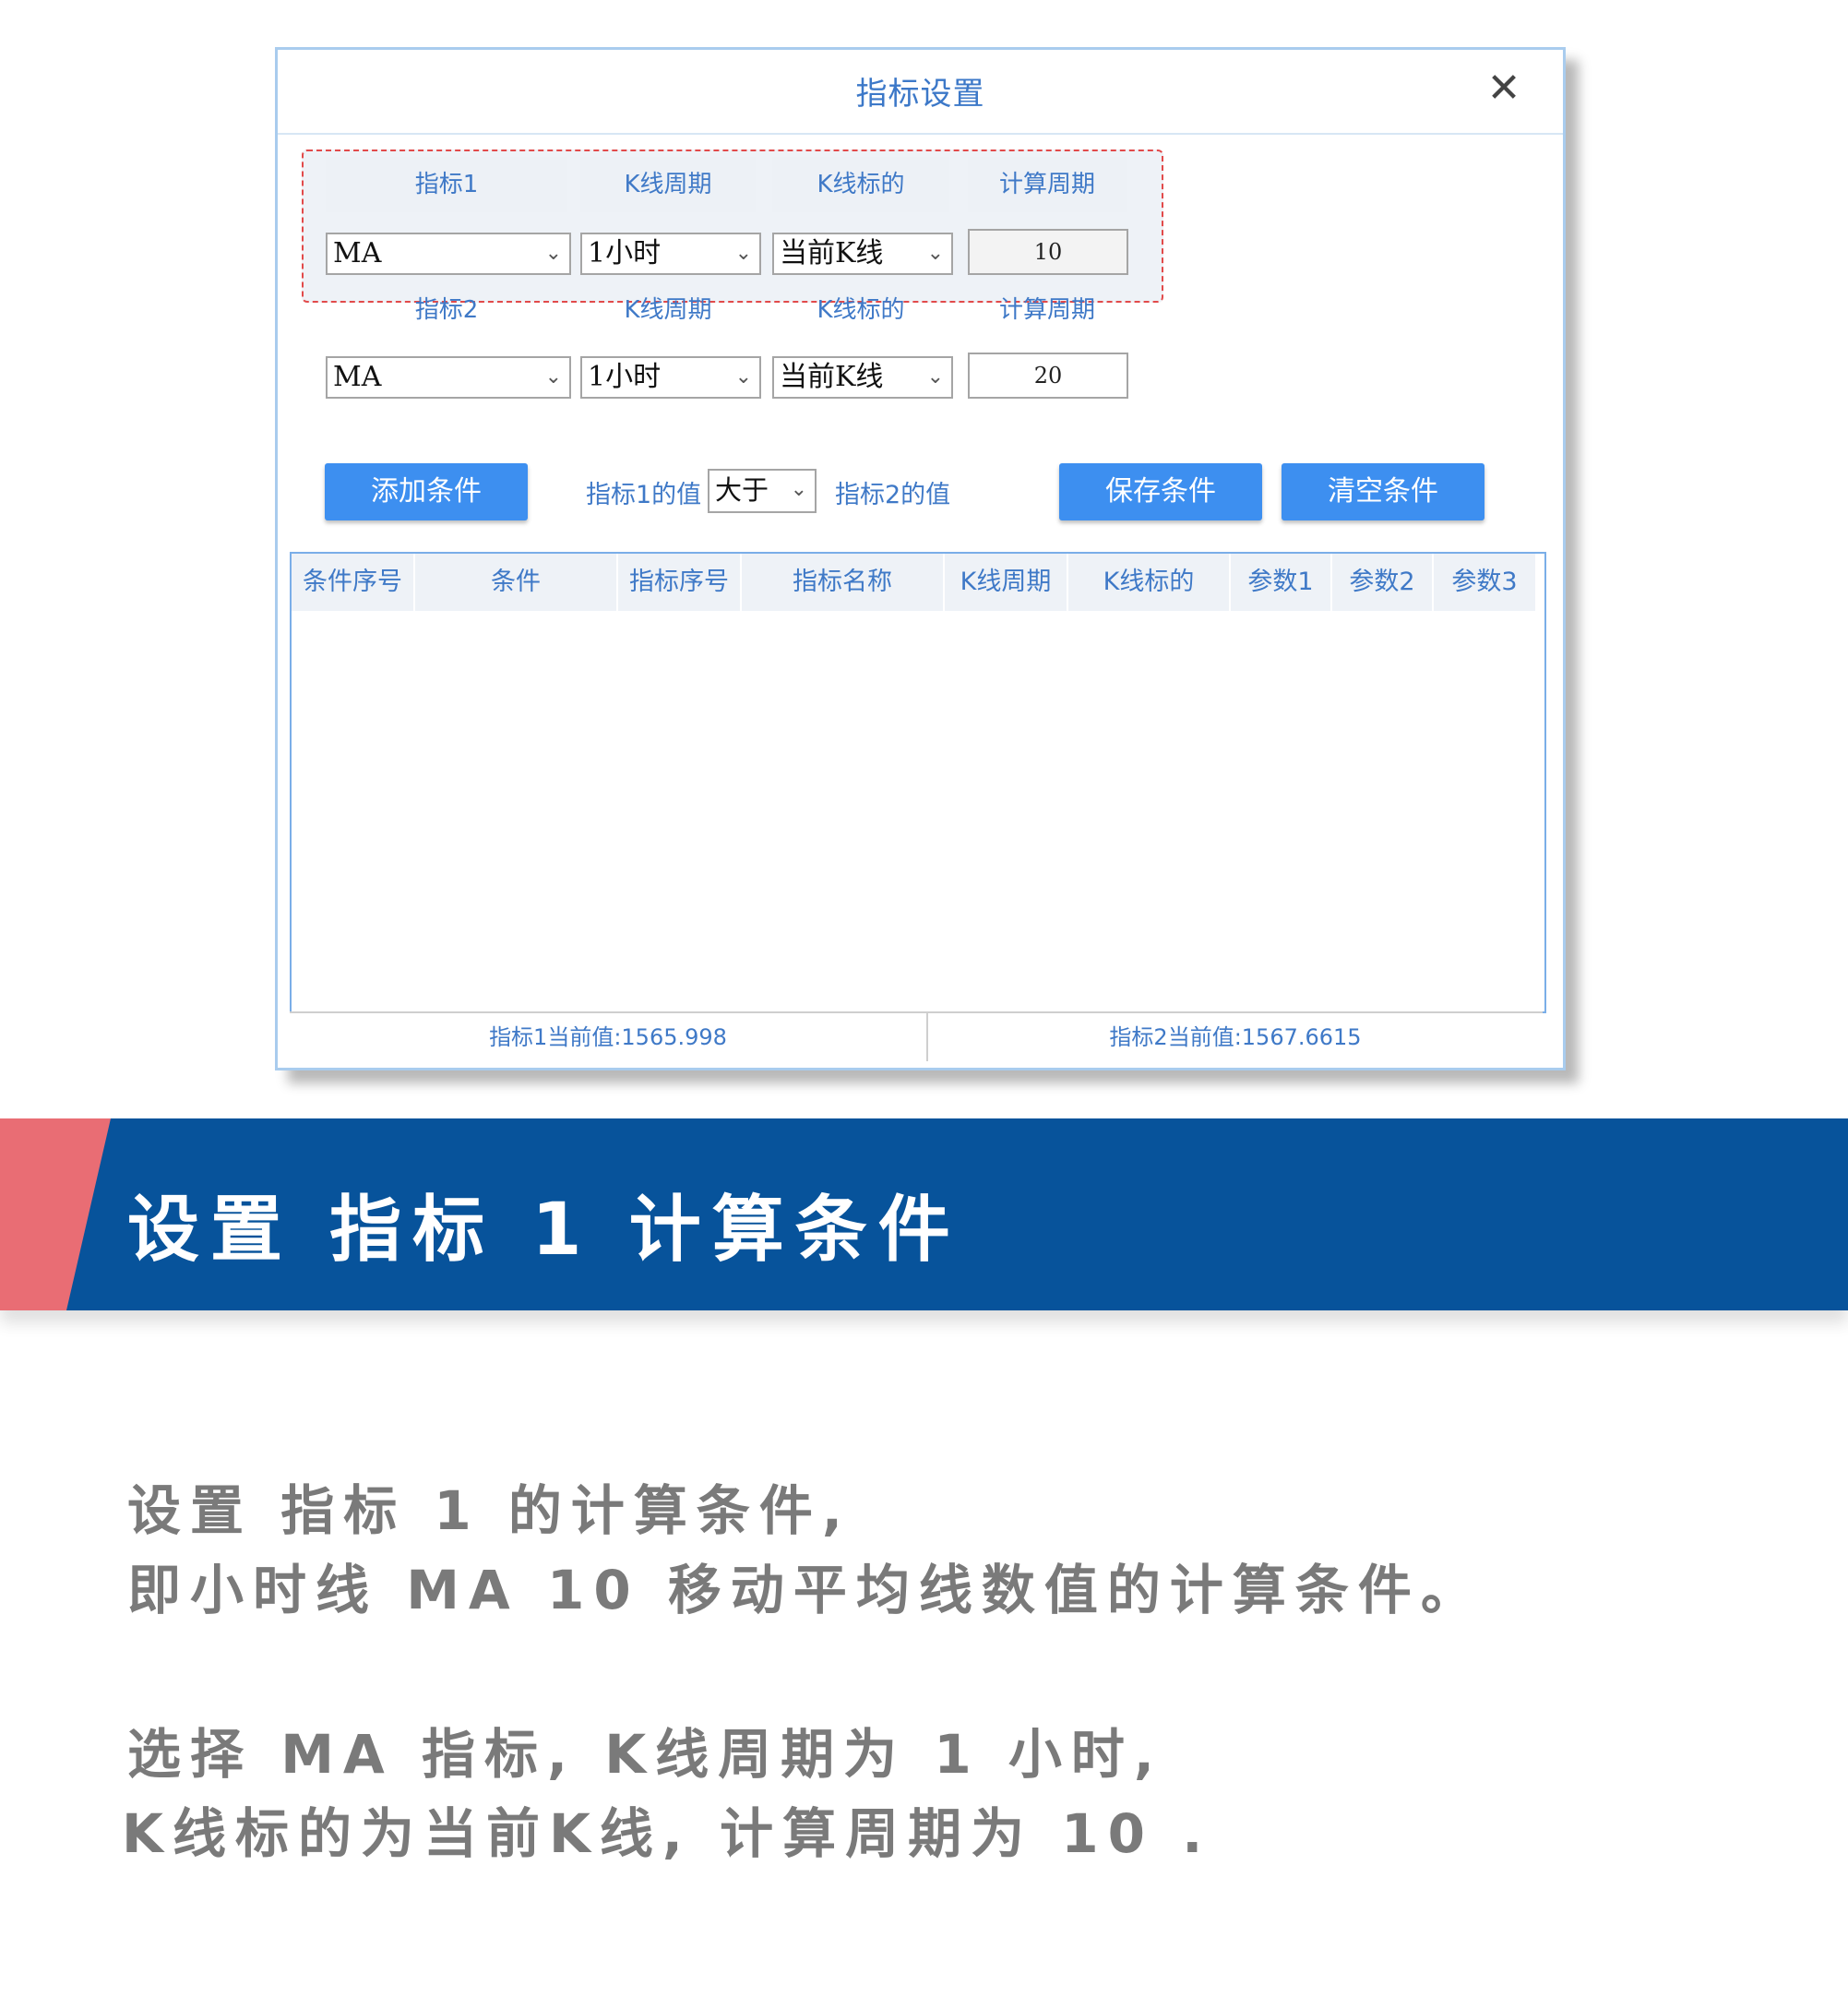 This screenshot has height=2009, width=1848. I want to click on compare-operator-value: 大于, so click(742, 490).